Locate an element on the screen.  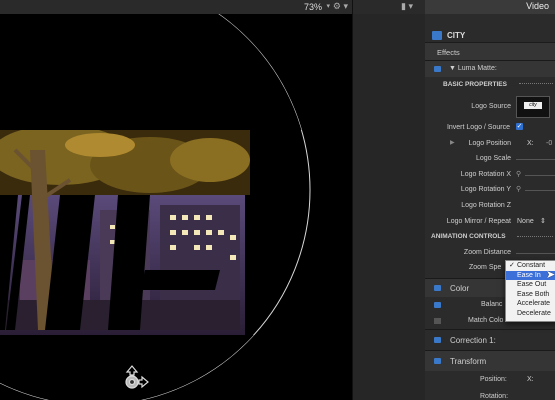
rotation-row: Rotation: is located at coordinates (490, 394).